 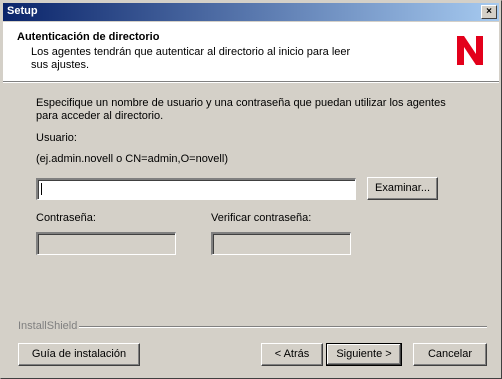 What do you see at coordinates (132, 159) in the screenshot?
I see `user-example-hint: (ej.admin.novell o CN=admin,O=novell)` at bounding box center [132, 159].